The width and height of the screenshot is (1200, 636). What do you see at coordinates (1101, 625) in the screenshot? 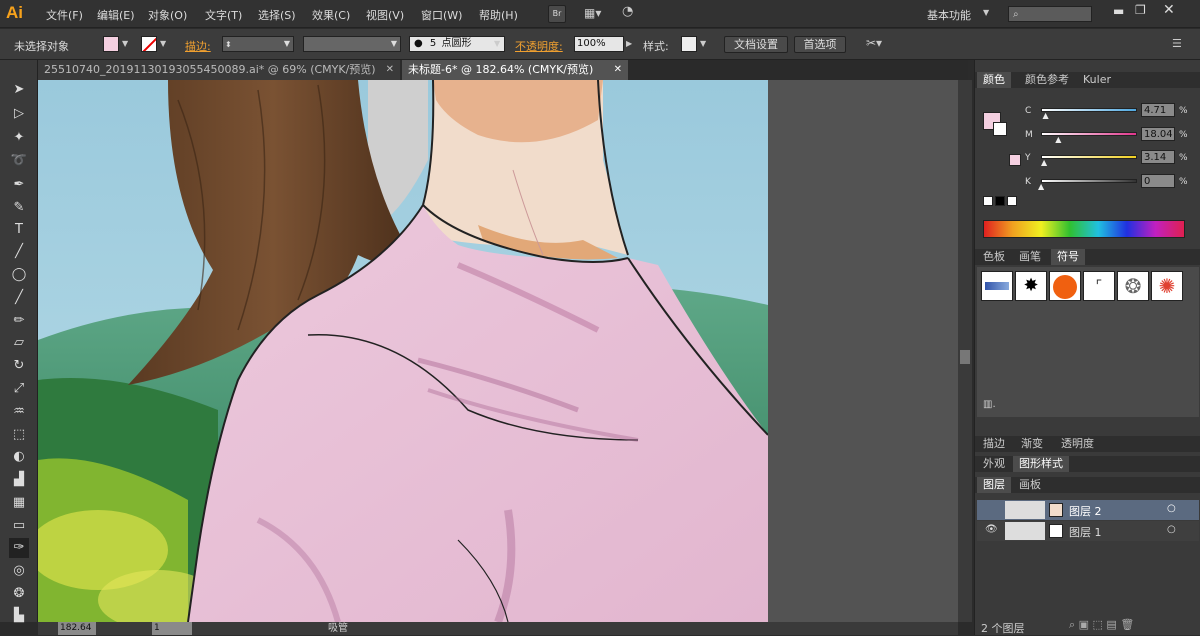
I see `layer-actions-icons: ⌕ ▣ ⬚ ▤ 🗑` at bounding box center [1101, 625].